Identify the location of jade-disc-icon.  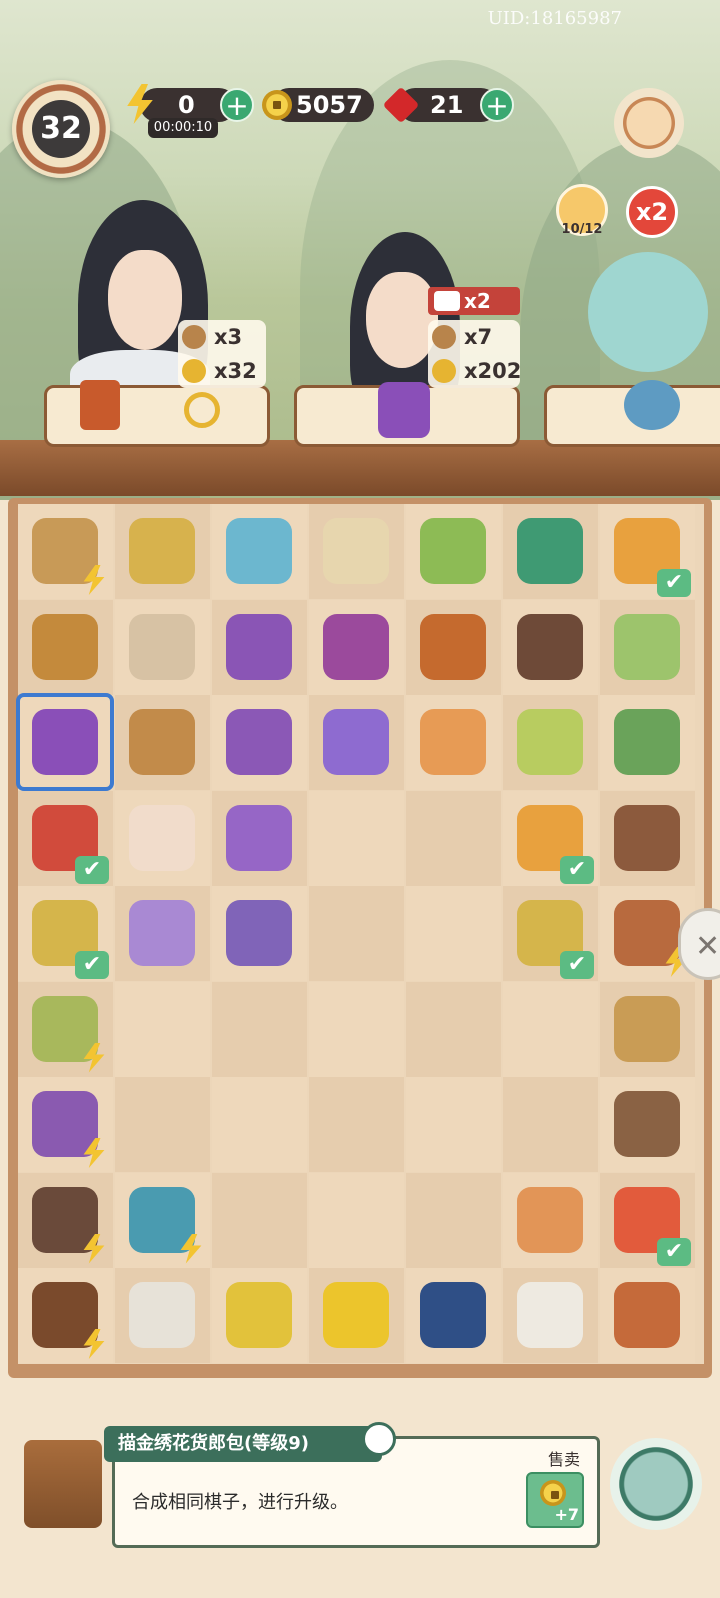
(259, 551).